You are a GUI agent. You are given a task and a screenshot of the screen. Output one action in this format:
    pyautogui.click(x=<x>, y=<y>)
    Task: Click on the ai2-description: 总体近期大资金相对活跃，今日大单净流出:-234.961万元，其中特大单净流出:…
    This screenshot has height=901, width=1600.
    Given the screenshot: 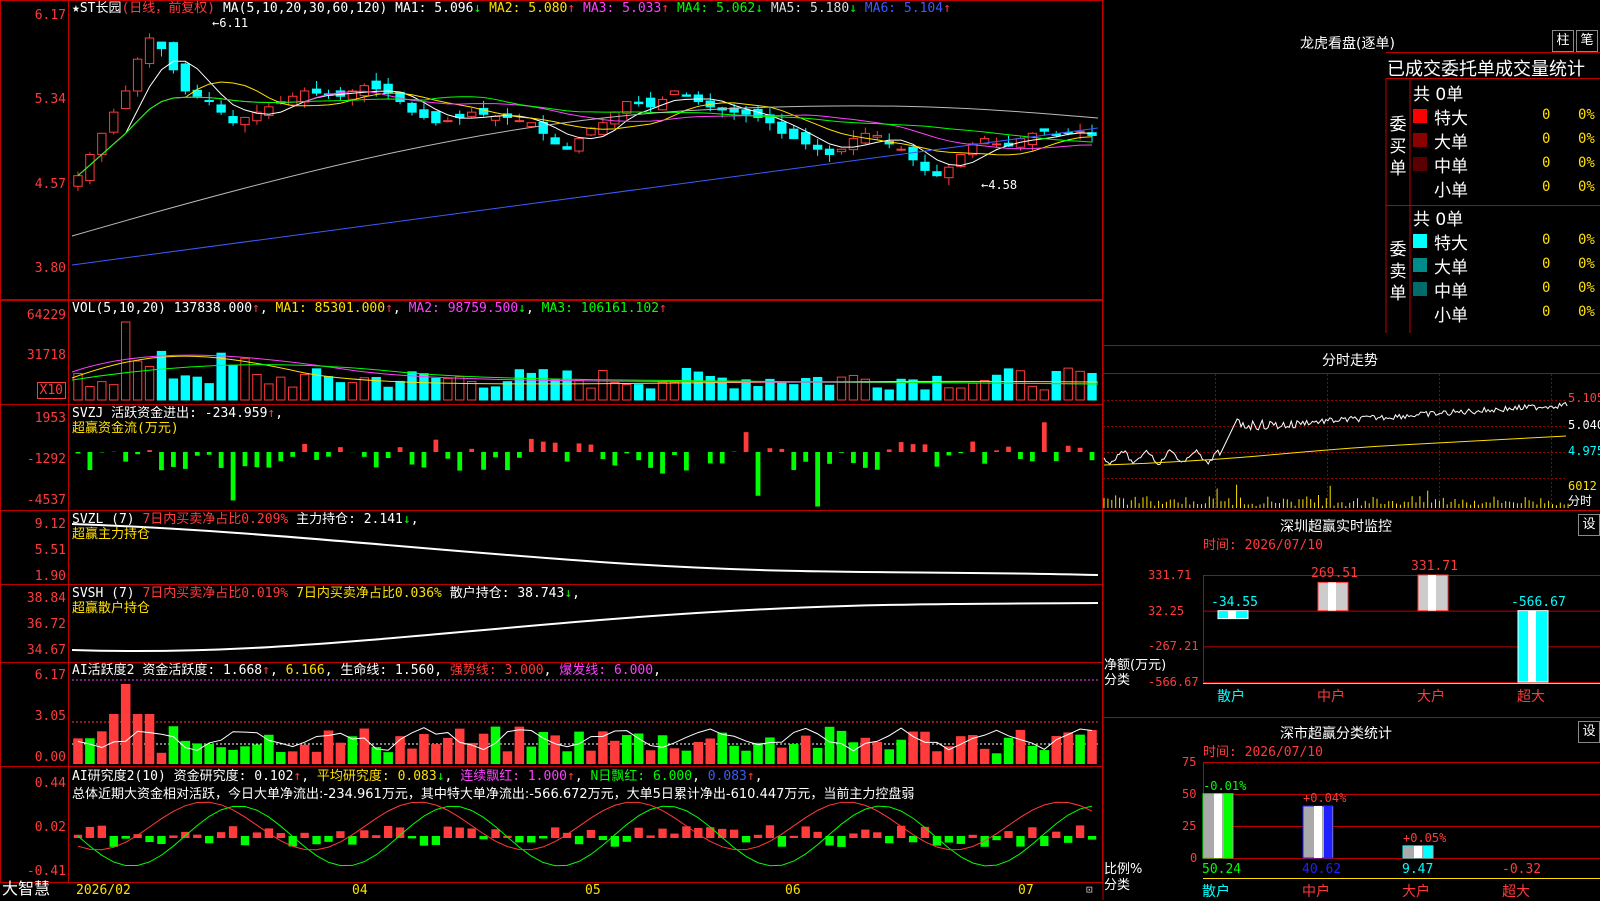 What is the action you would take?
    pyautogui.click(x=493, y=794)
    